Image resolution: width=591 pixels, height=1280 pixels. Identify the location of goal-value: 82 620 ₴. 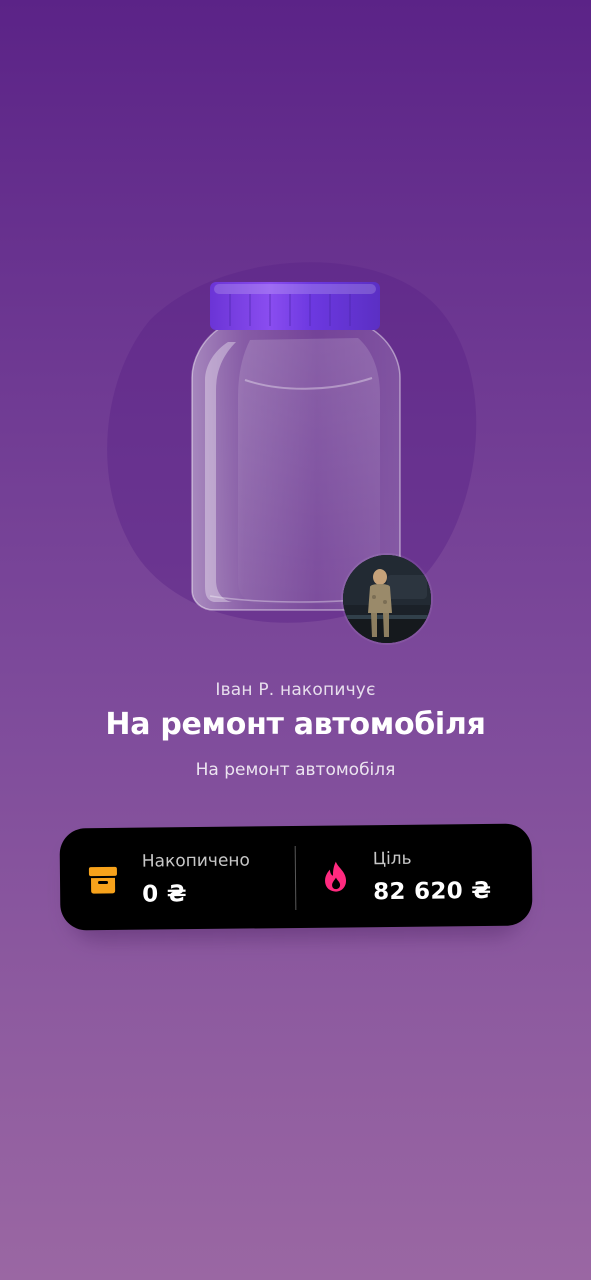
(432, 891).